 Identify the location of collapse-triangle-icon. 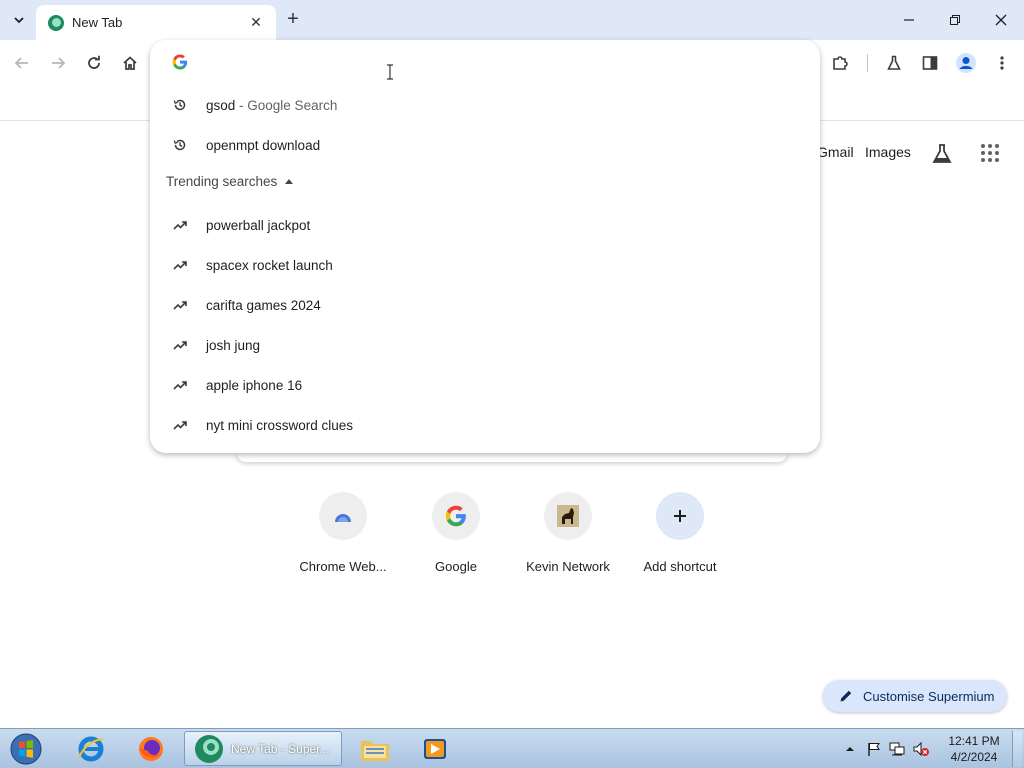
(289, 181).